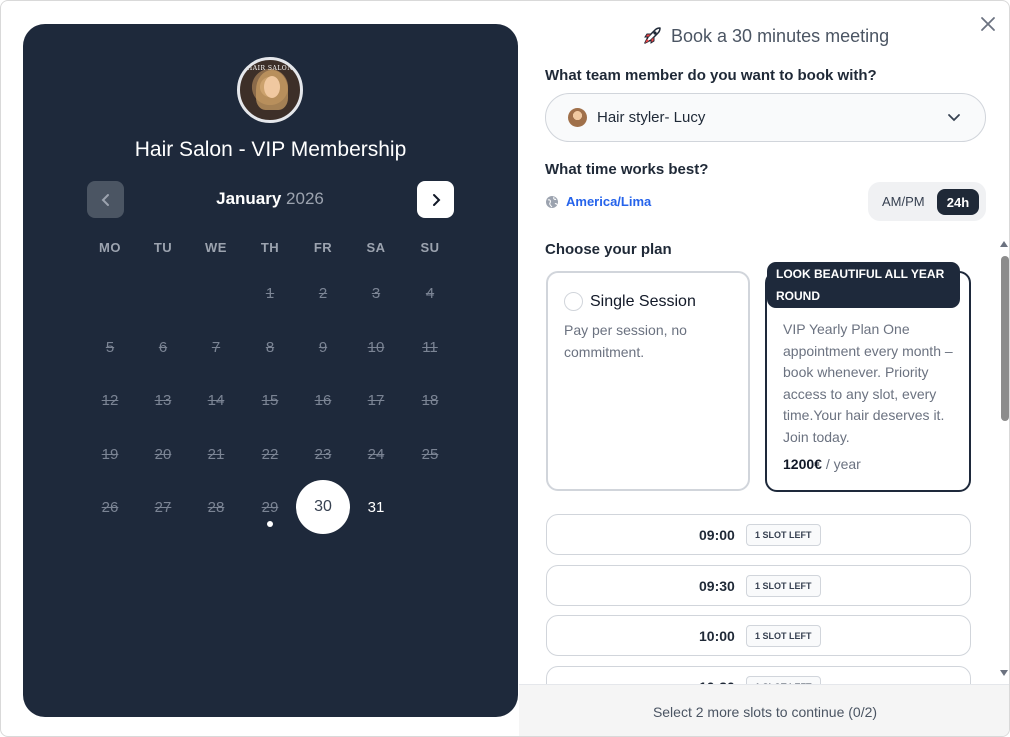  Describe the element at coordinates (163, 507) in the screenshot. I see `calendar-day: 27` at that location.